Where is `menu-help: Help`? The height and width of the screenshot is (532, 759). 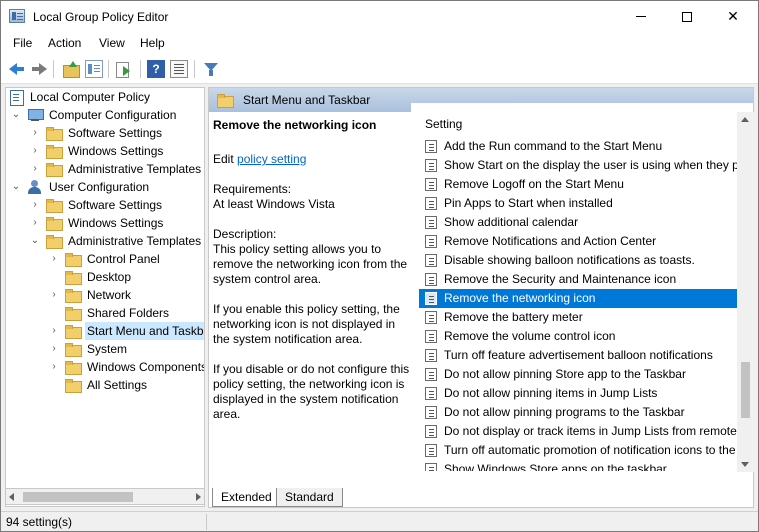 menu-help: Help is located at coordinates (152, 43).